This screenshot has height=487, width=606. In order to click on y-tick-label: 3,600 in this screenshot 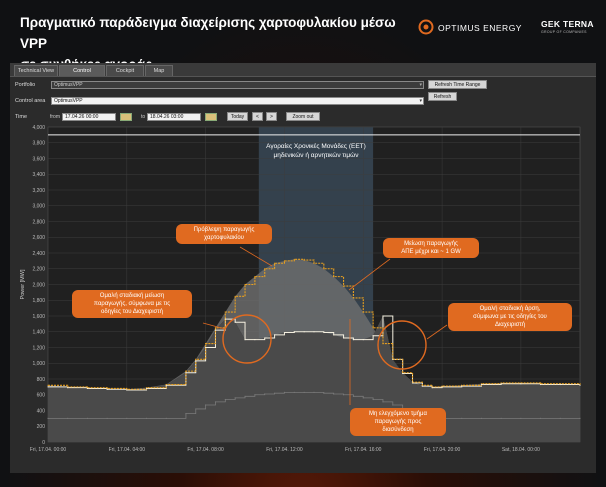, I will do `click(38, 159)`.